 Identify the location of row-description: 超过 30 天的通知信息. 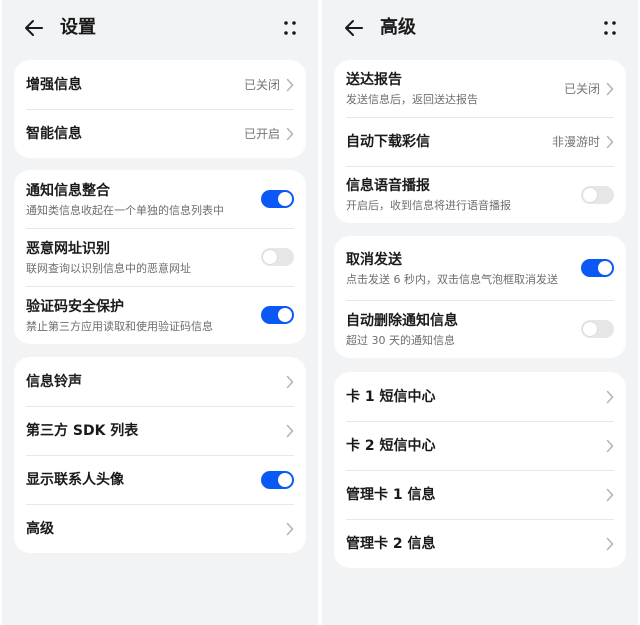
(400, 340).